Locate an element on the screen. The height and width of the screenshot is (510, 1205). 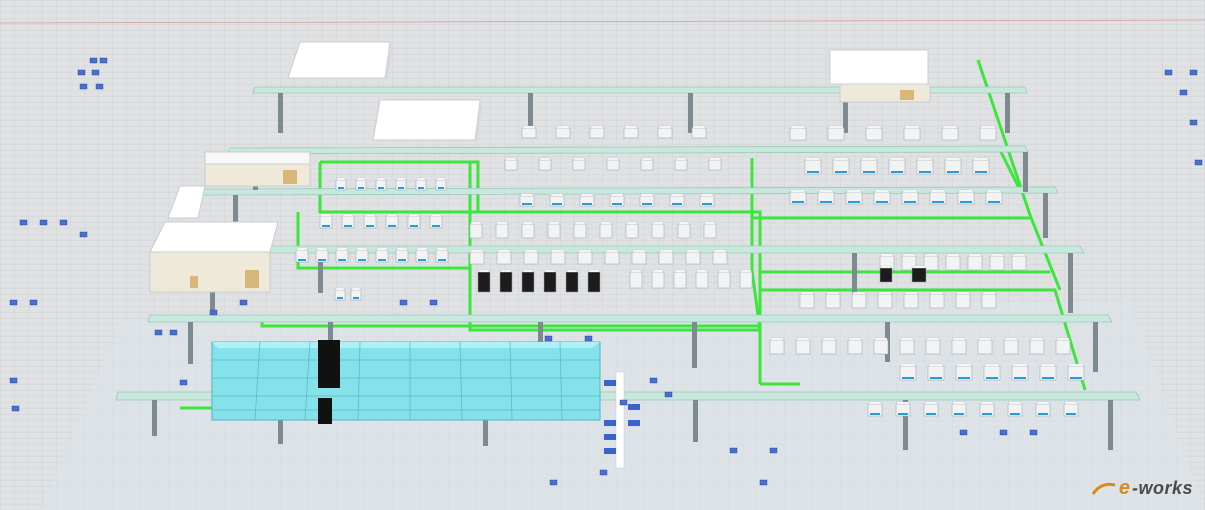
watermark-e: e is located at coordinates (1124, 488).